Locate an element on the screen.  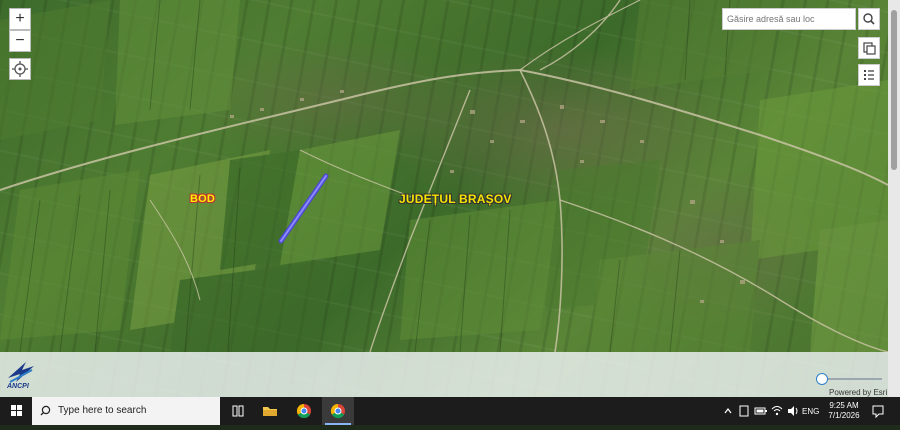
task-view-button is located at coordinates (238, 411).